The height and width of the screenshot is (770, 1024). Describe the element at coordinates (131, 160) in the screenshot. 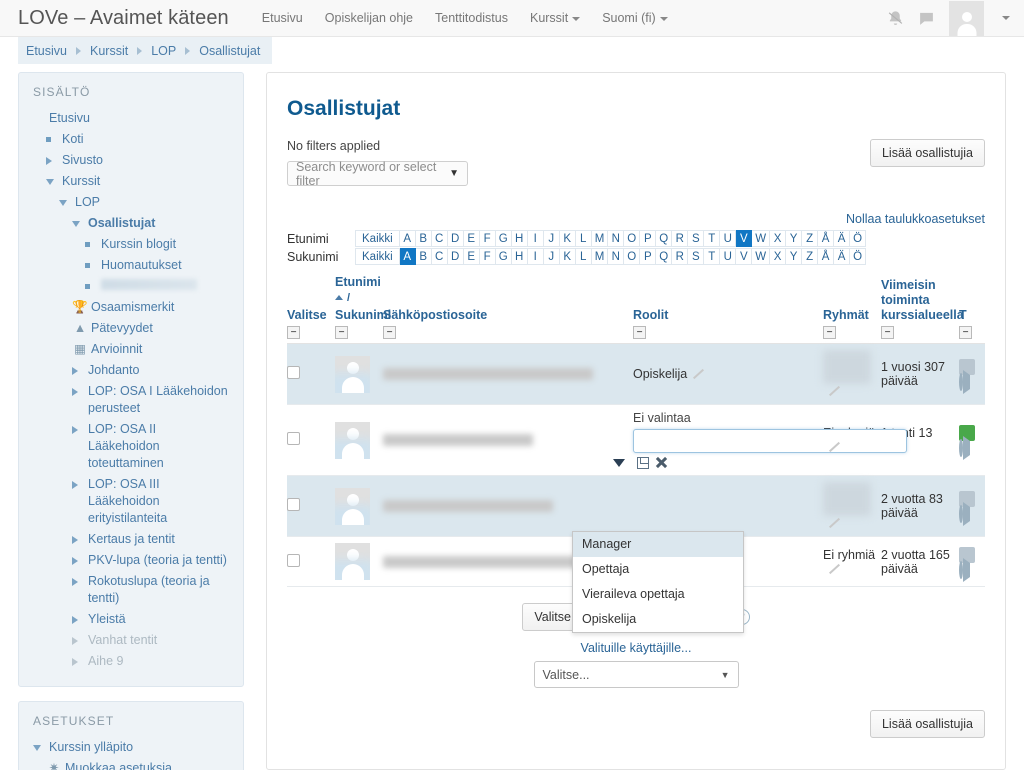

I see `sidebar-item-sivusto: Sivusto` at that location.